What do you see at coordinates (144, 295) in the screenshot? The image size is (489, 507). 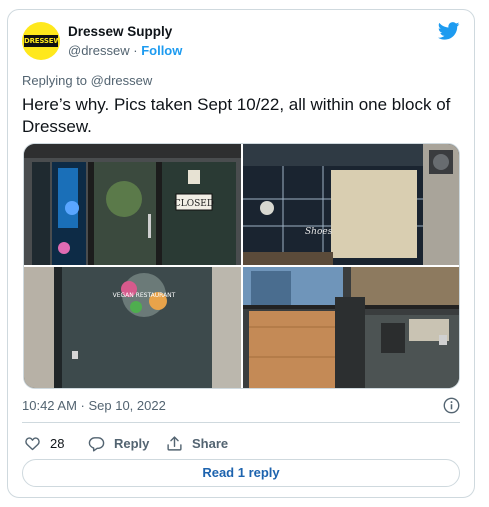 I see `vegan-sign-text: VEGAN RESTAURANT` at bounding box center [144, 295].